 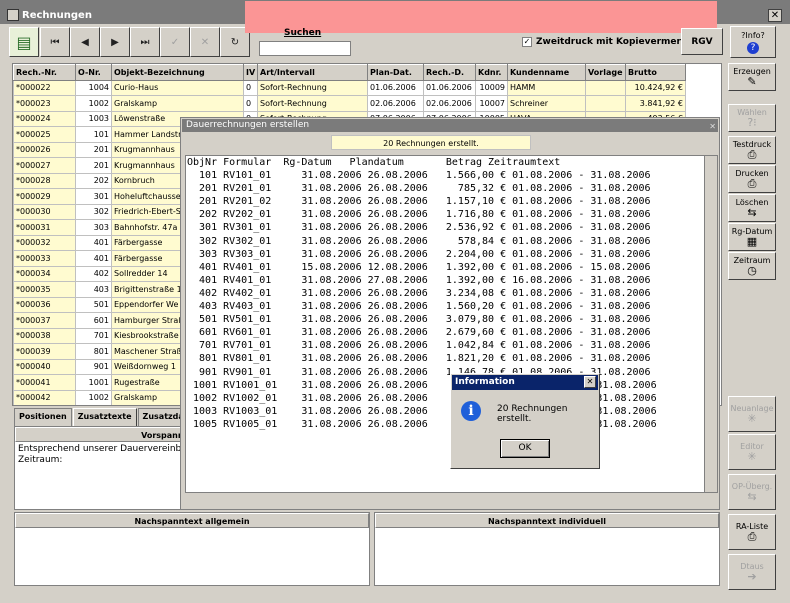 What do you see at coordinates (527, 42) in the screenshot?
I see `zweitdruck-checkbox: ✓` at bounding box center [527, 42].